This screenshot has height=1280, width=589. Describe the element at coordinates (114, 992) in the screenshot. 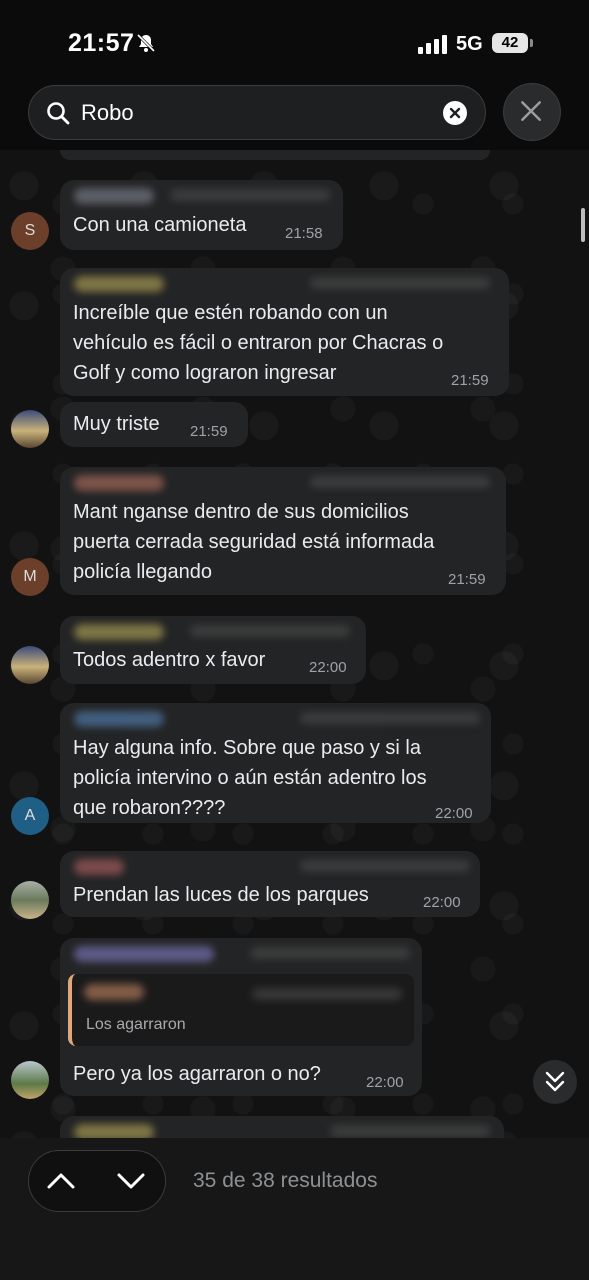

I see `quoted-sender-blurred` at that location.